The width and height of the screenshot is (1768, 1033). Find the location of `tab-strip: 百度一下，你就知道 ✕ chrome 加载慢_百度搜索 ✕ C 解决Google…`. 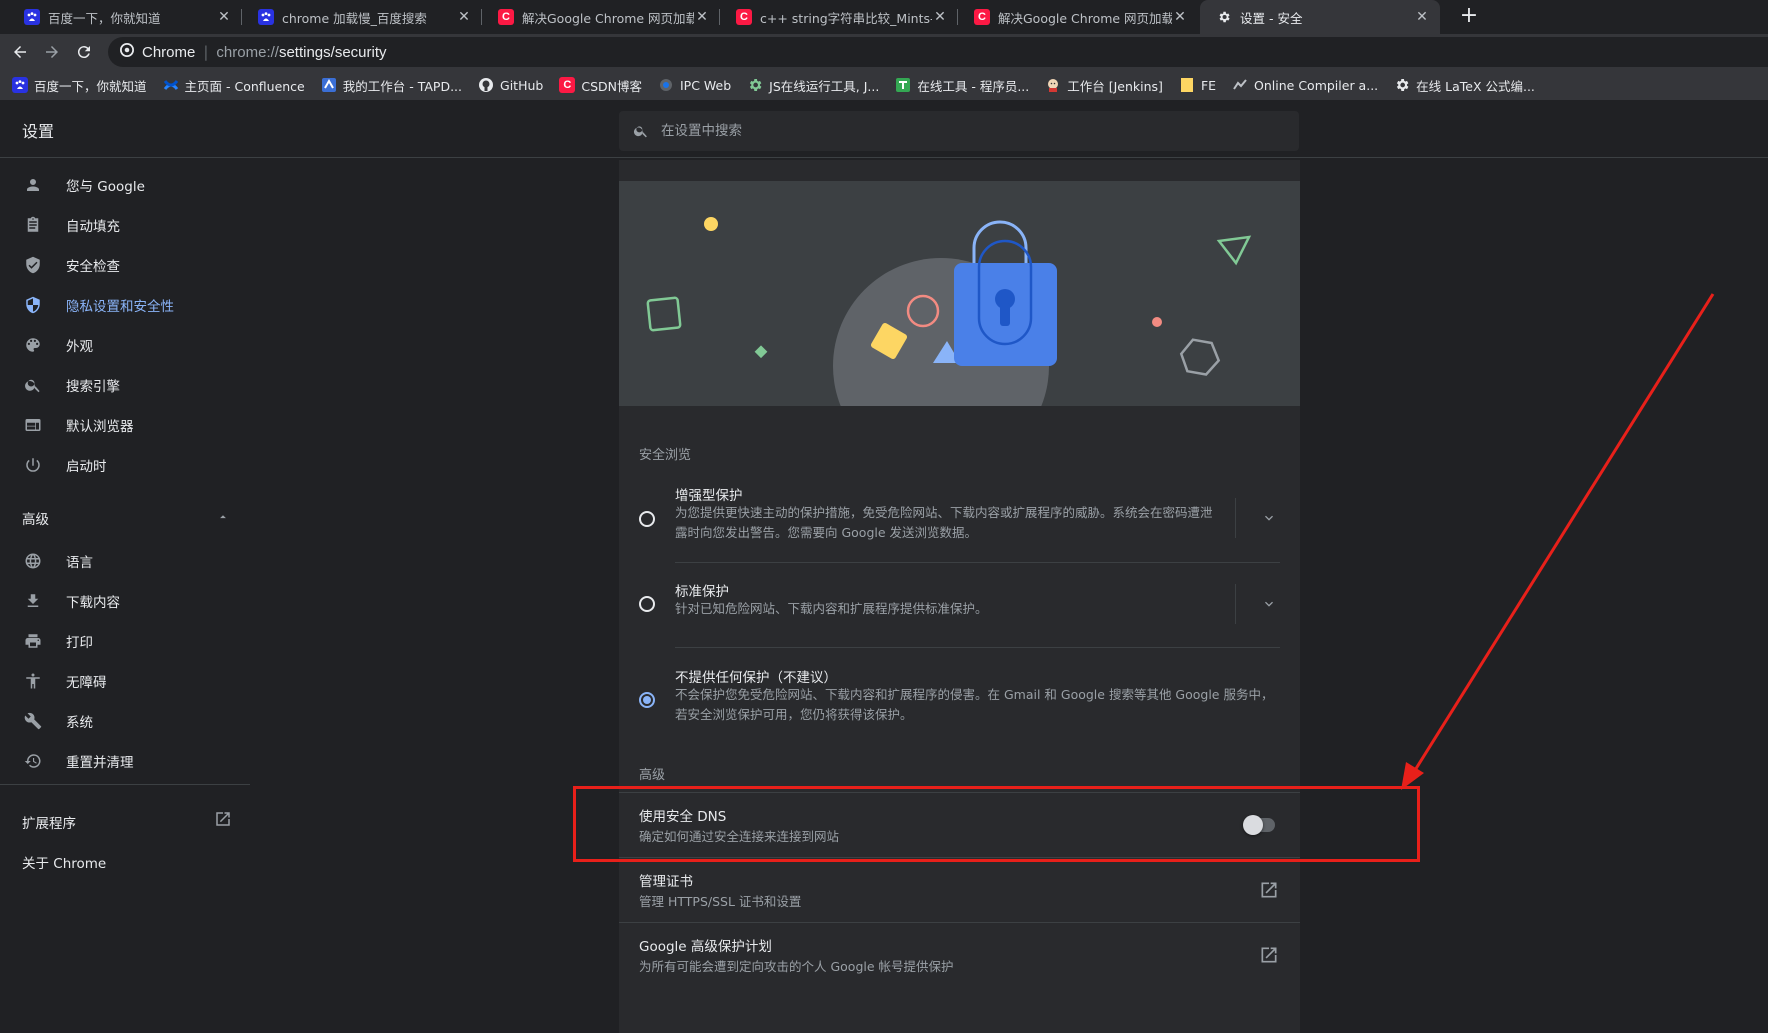

tab-strip: 百度一下，你就知道 ✕ chrome 加载慢_百度搜索 ✕ C 解决Google… is located at coordinates (884, 17).